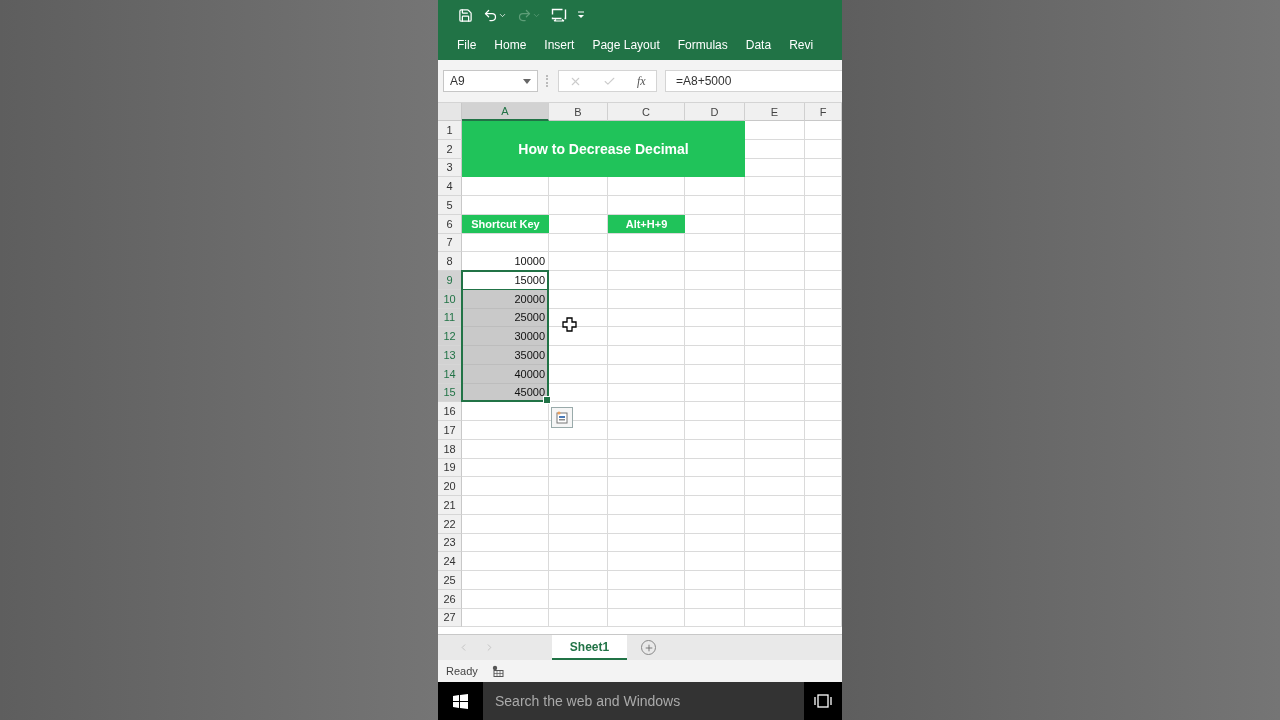 The height and width of the screenshot is (720, 1280). What do you see at coordinates (450, 411) in the screenshot?
I see `row-header: 16` at bounding box center [450, 411].